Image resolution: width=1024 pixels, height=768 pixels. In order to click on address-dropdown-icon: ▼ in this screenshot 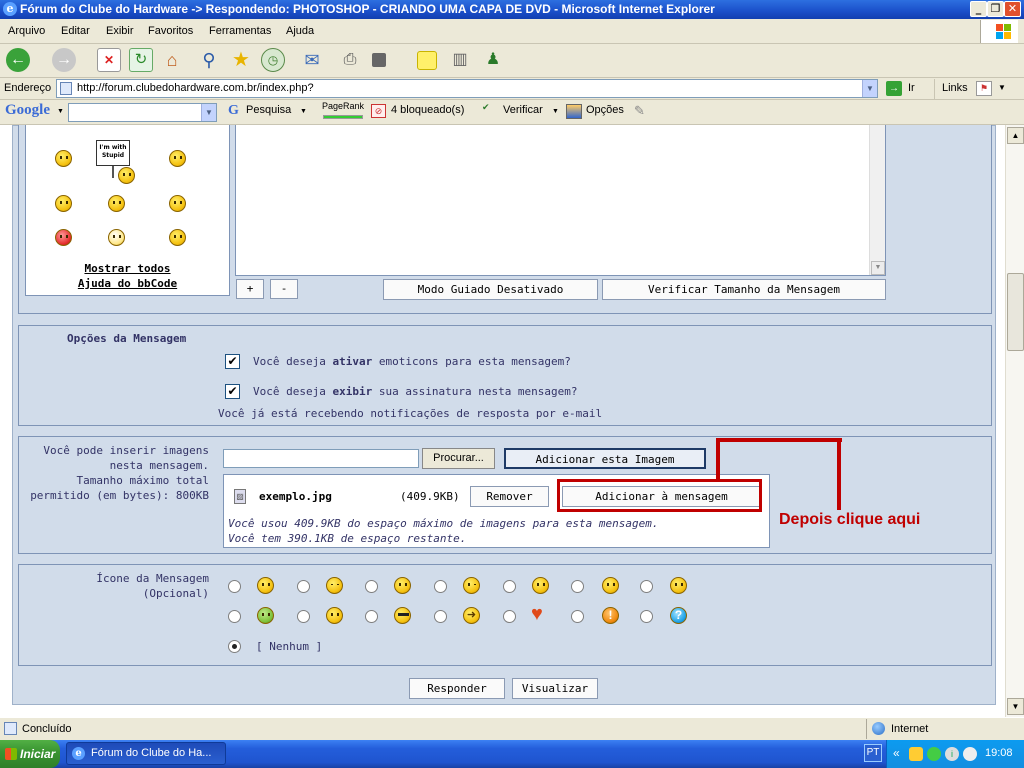, I will do `click(869, 88)`.